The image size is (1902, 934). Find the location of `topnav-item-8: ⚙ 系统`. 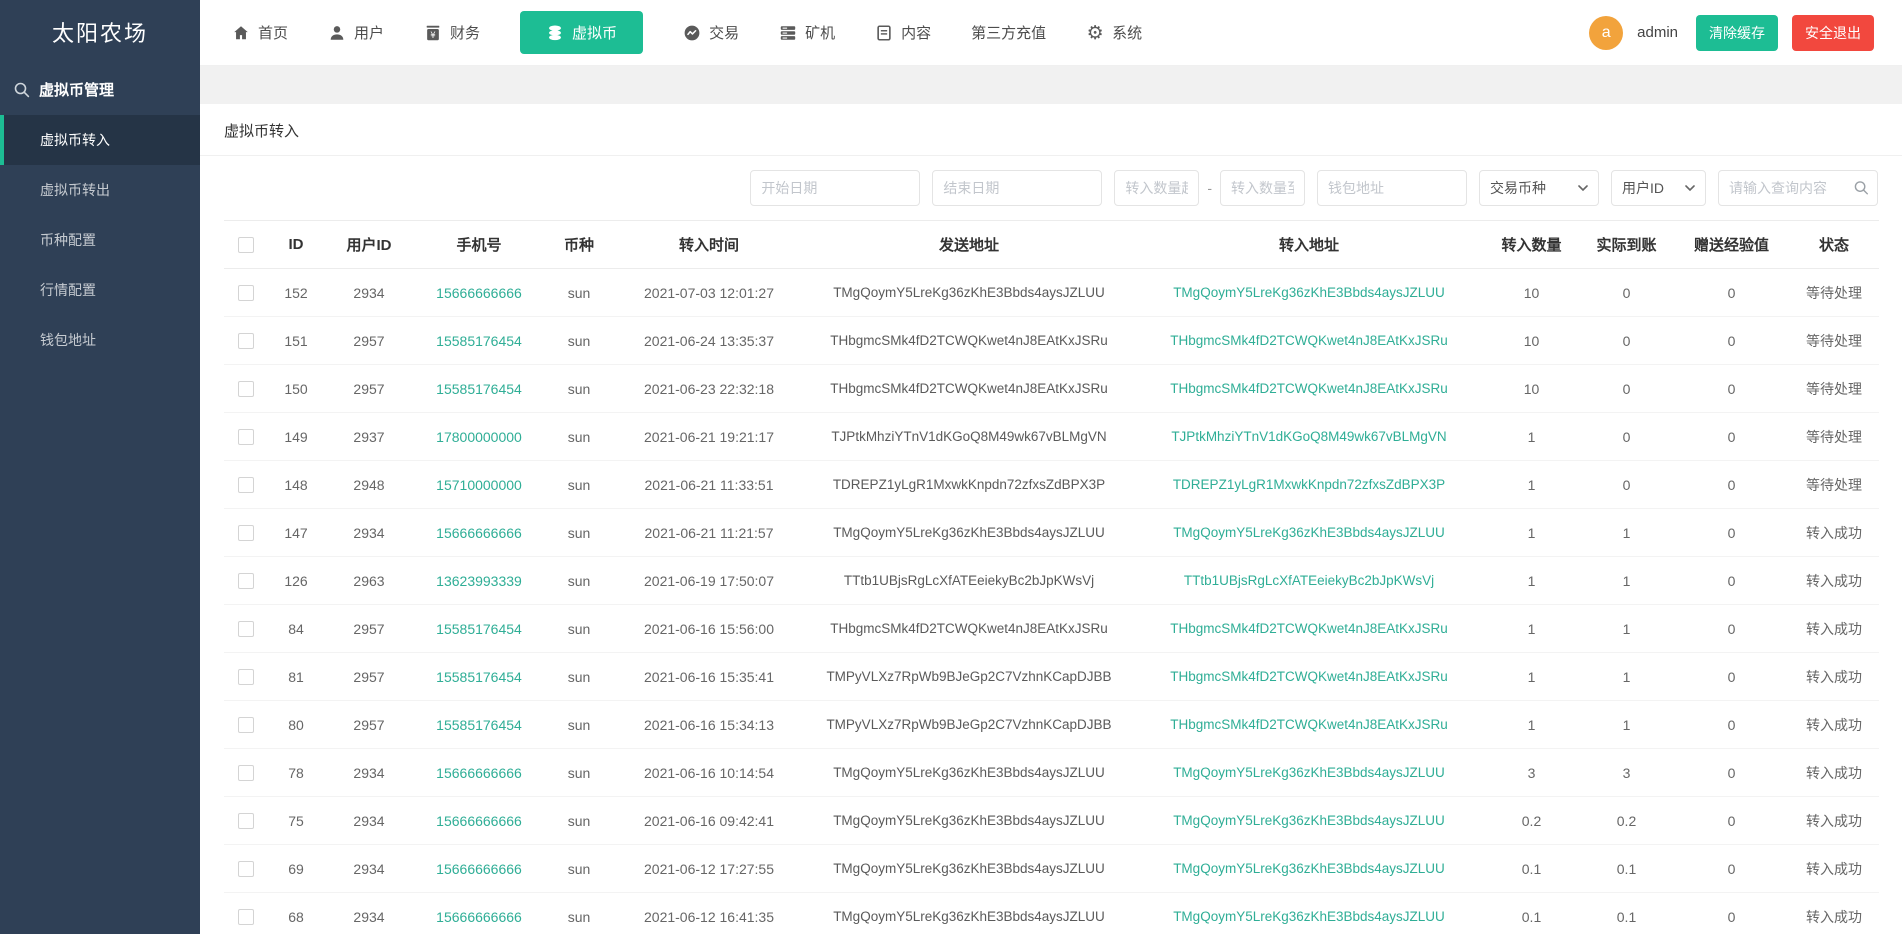

topnav-item-8: ⚙ 系统 is located at coordinates (1114, 32).